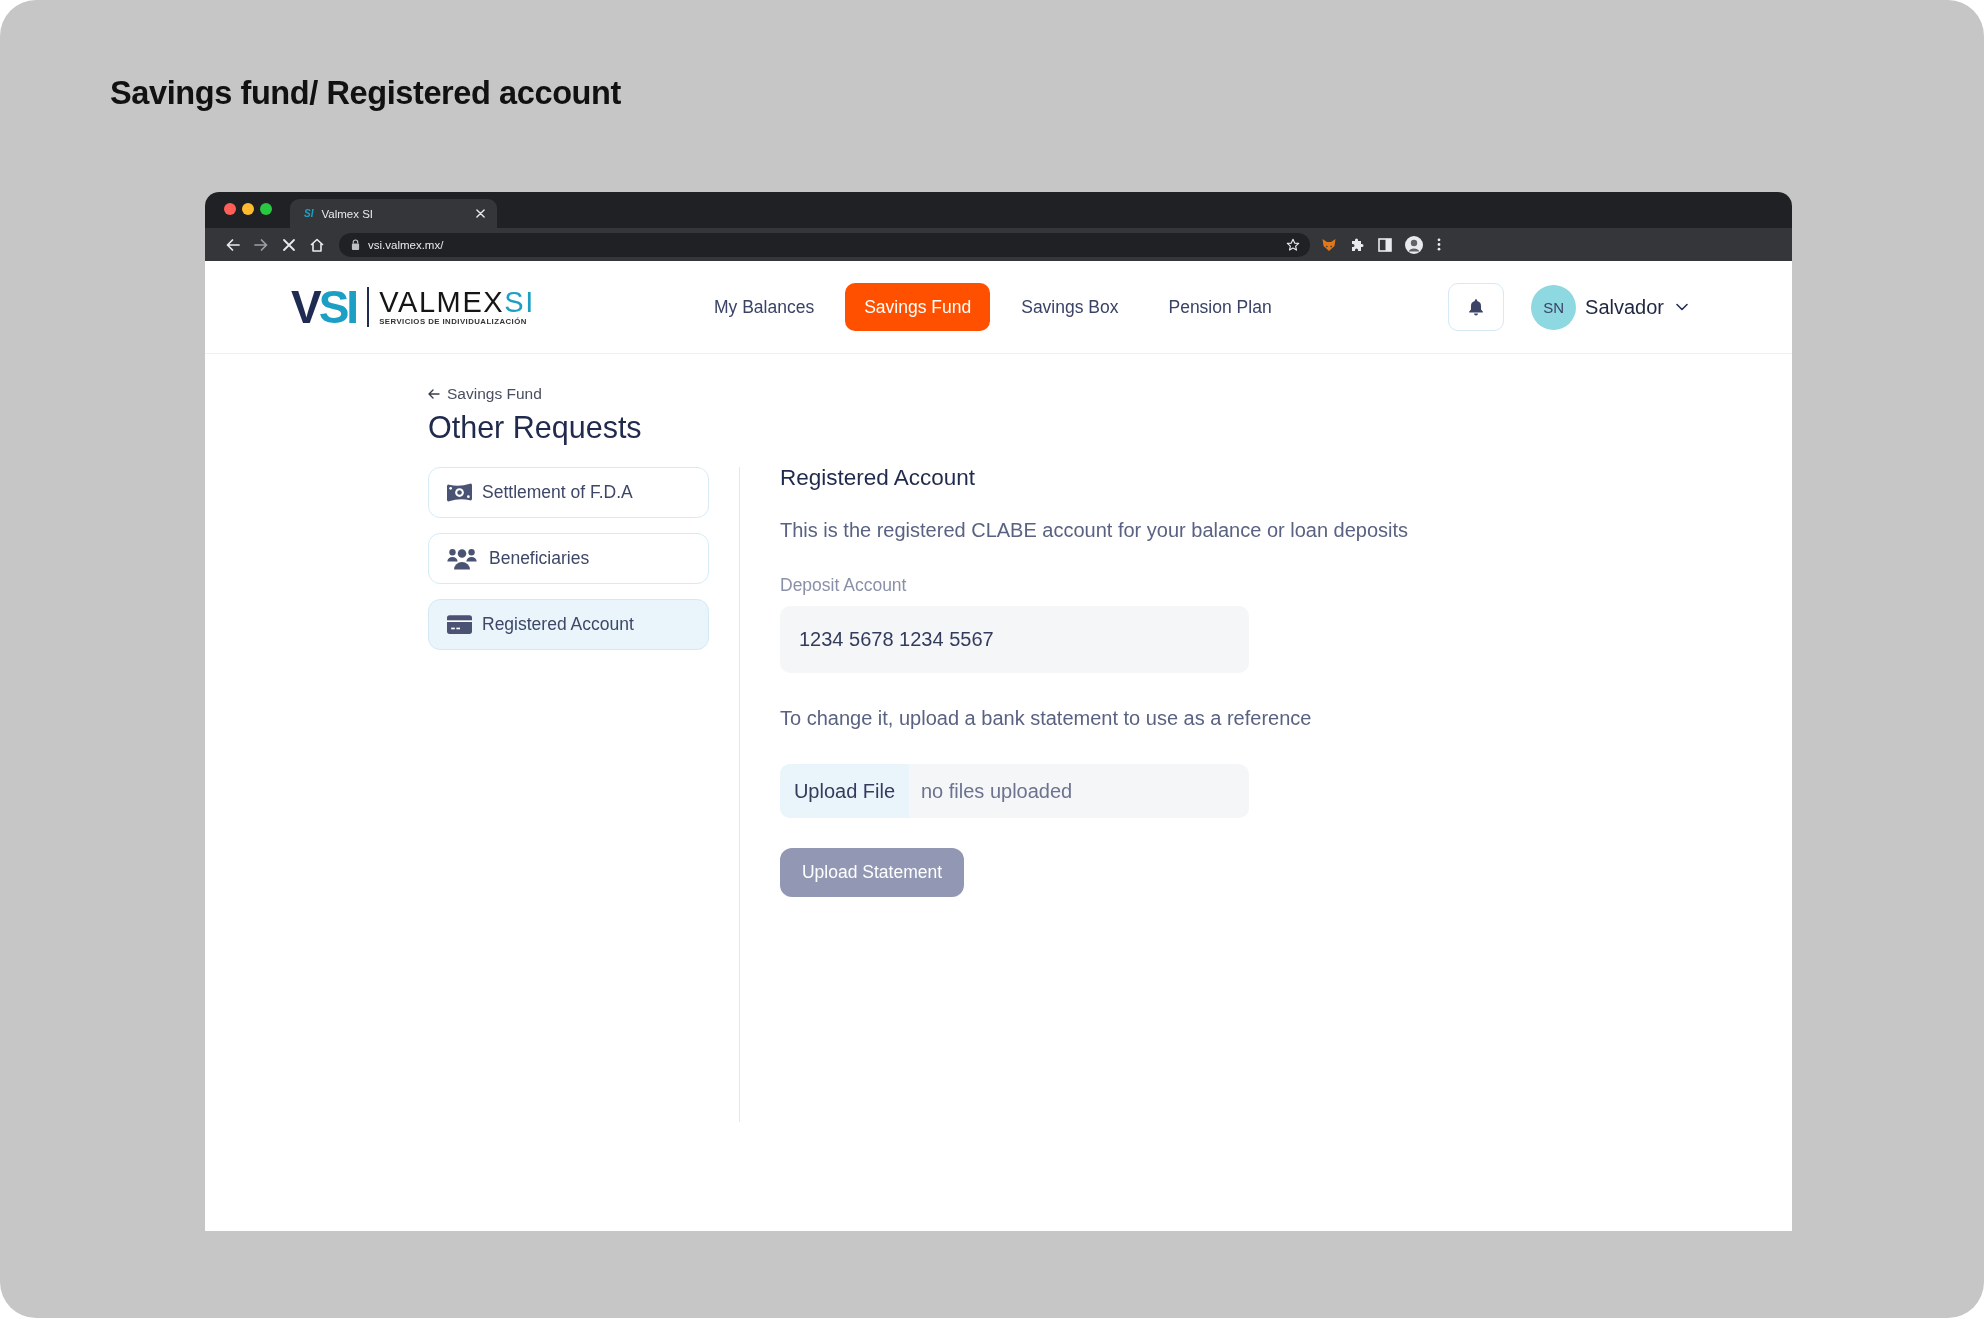 Image resolution: width=1984 pixels, height=1318 pixels. I want to click on home-icon, so click(317, 244).